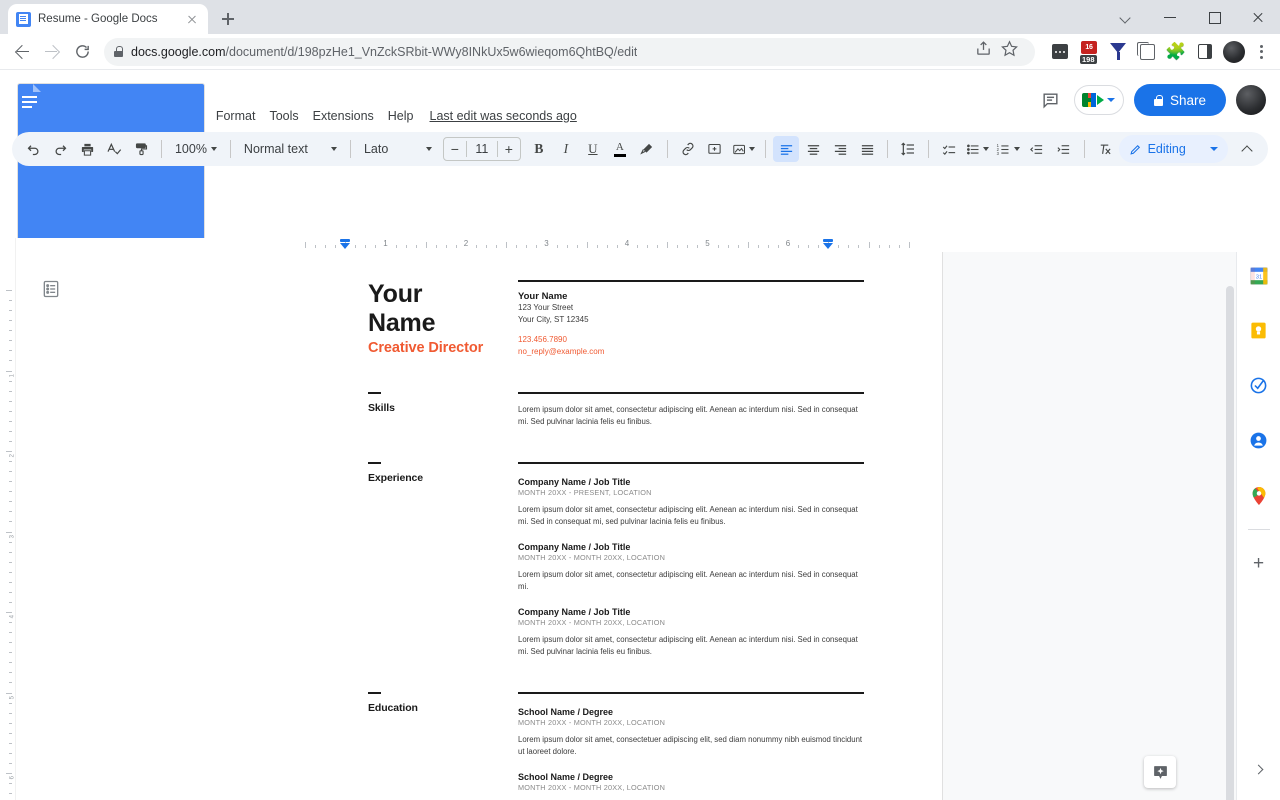 Image resolution: width=1280 pixels, height=800 pixels. What do you see at coordinates (1187, 100) in the screenshot?
I see `share-button-label: Share` at bounding box center [1187, 100].